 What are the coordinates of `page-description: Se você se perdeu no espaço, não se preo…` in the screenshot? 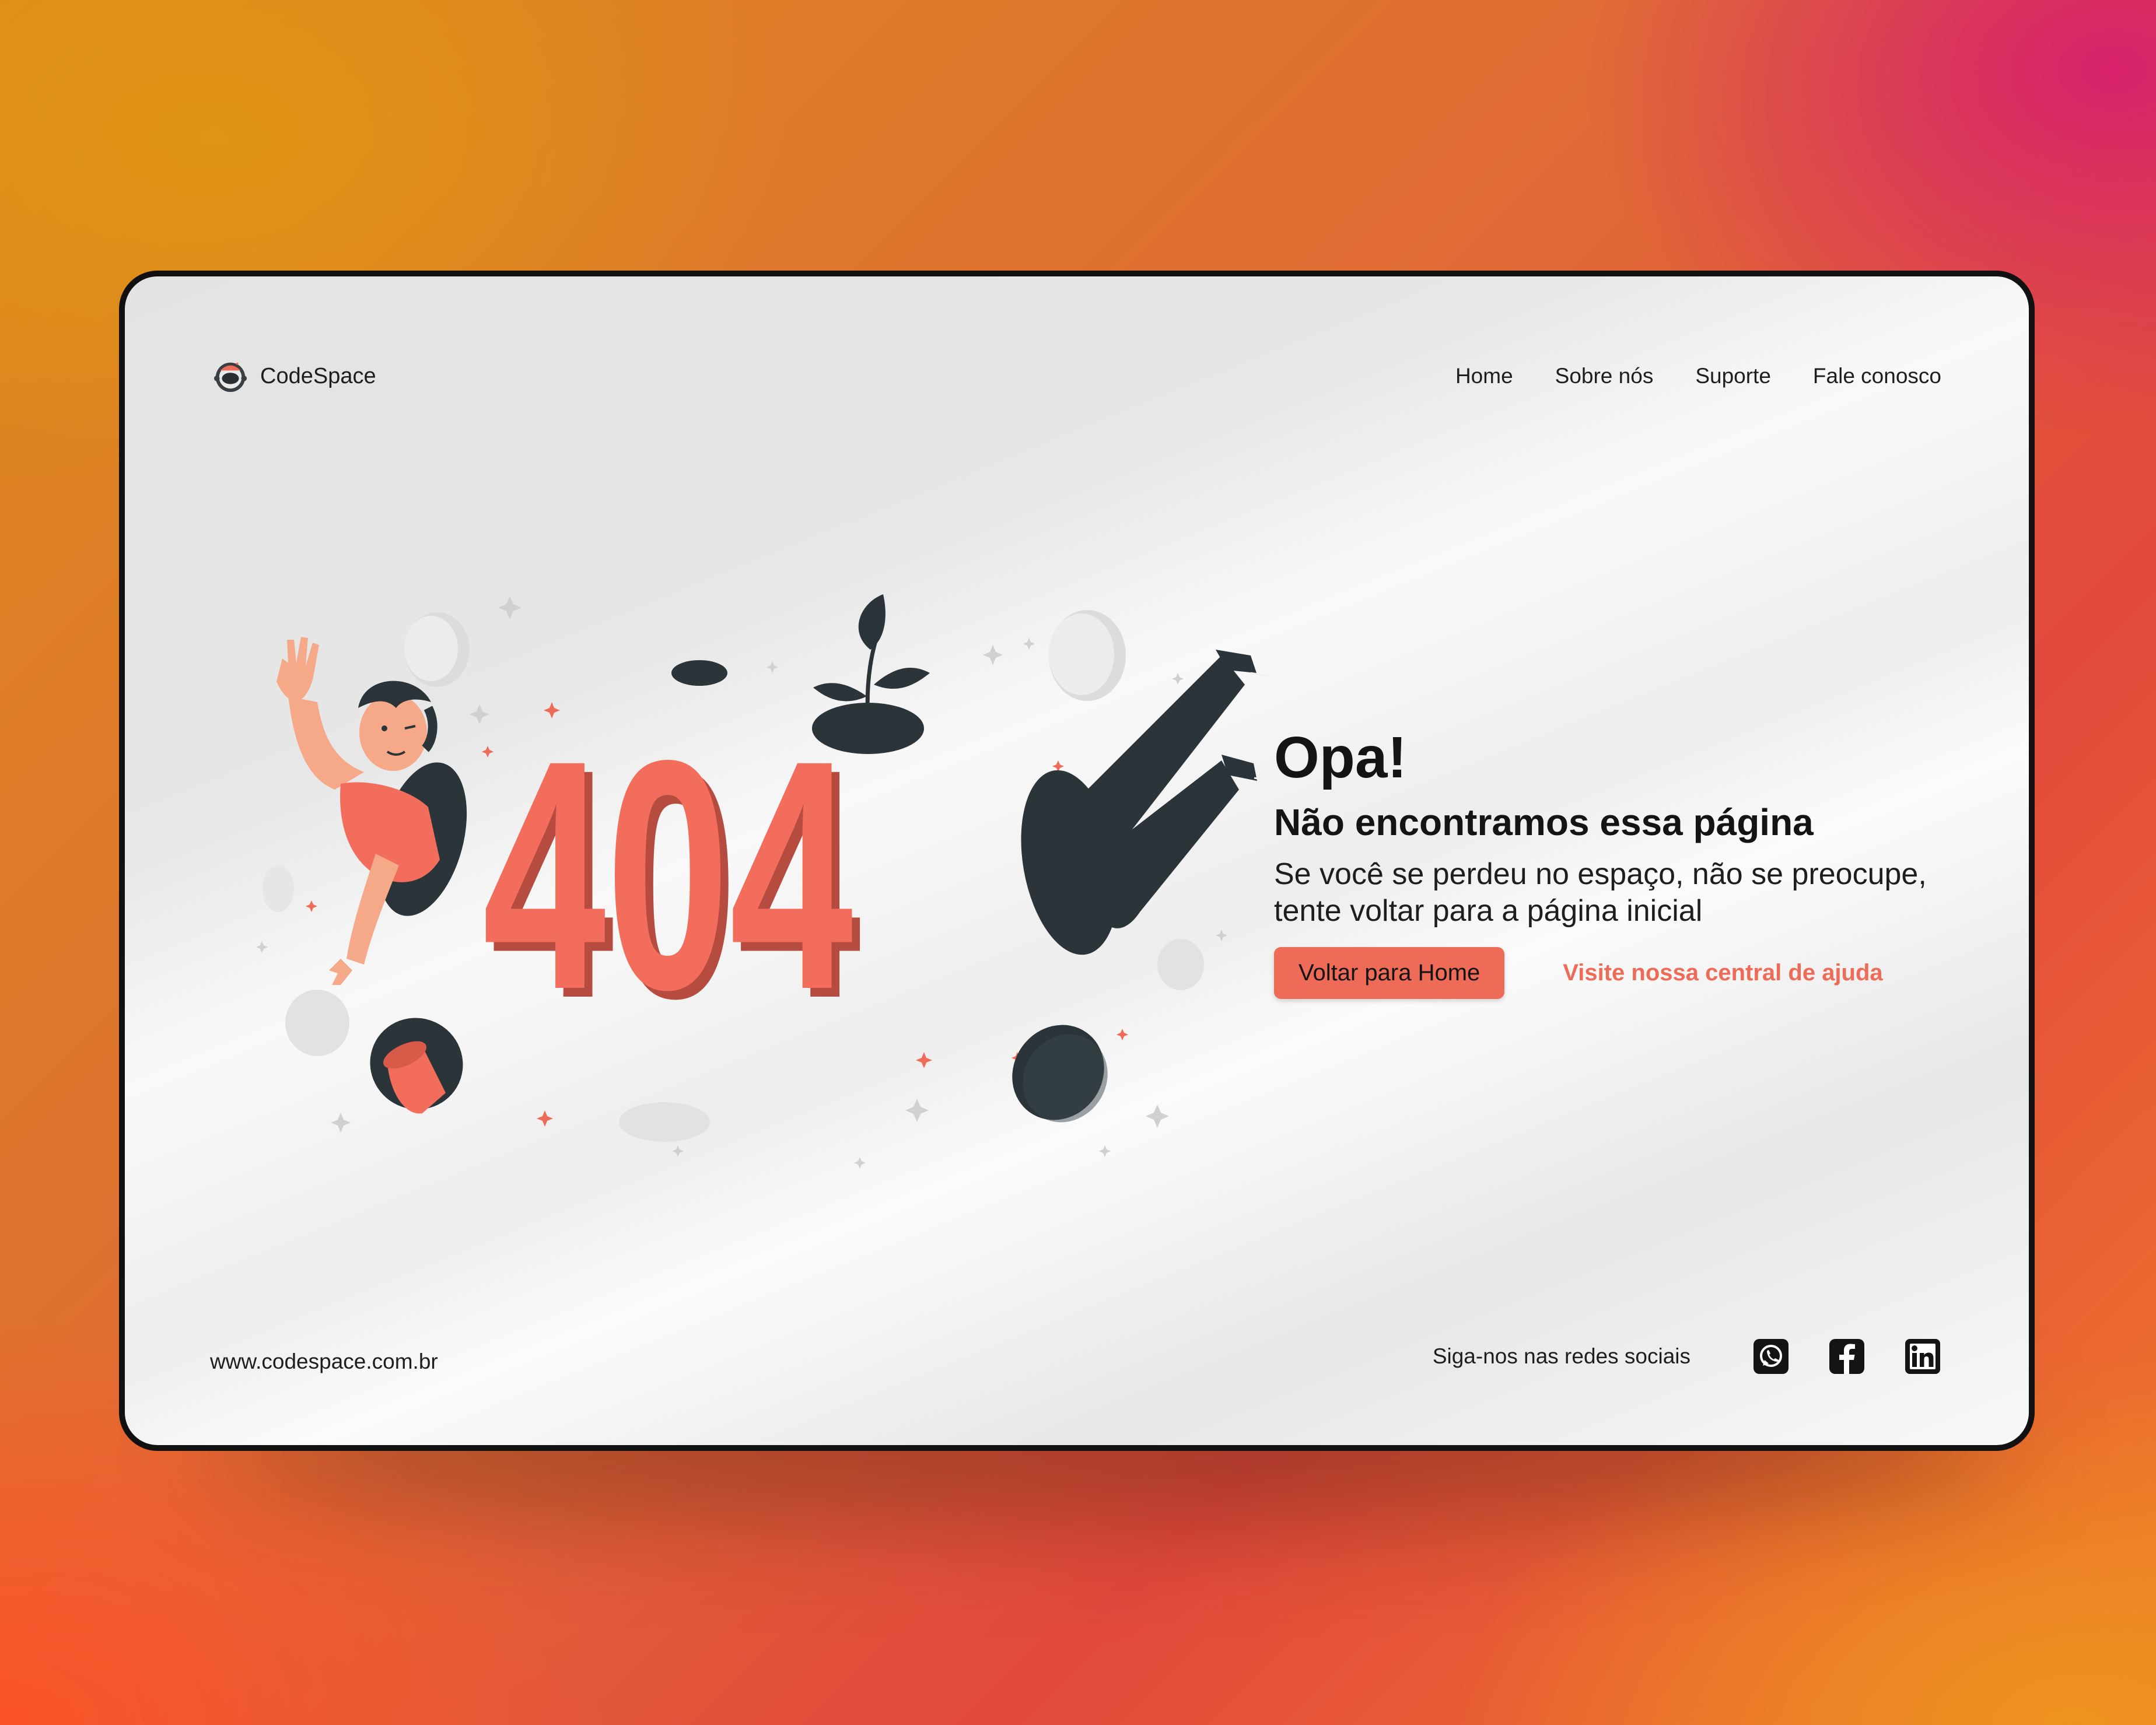 It's located at (1601, 892).